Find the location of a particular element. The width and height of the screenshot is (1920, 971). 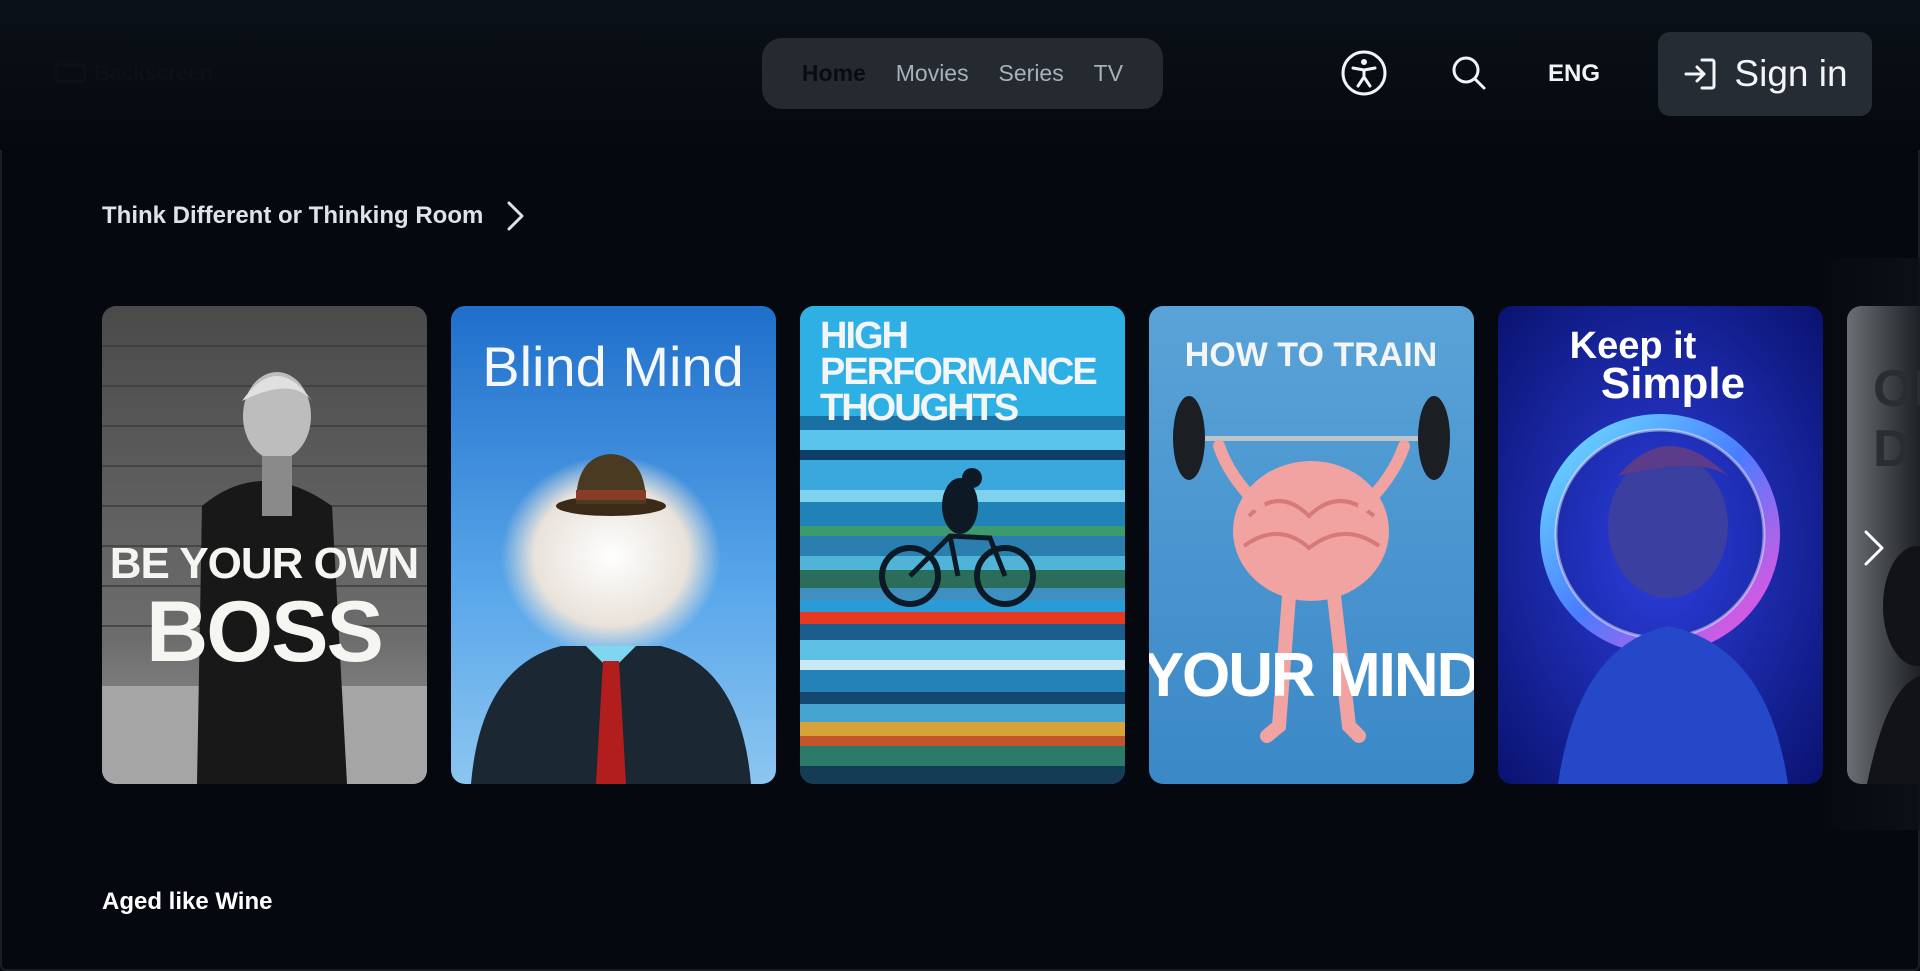

search-icon is located at coordinates (1469, 73).